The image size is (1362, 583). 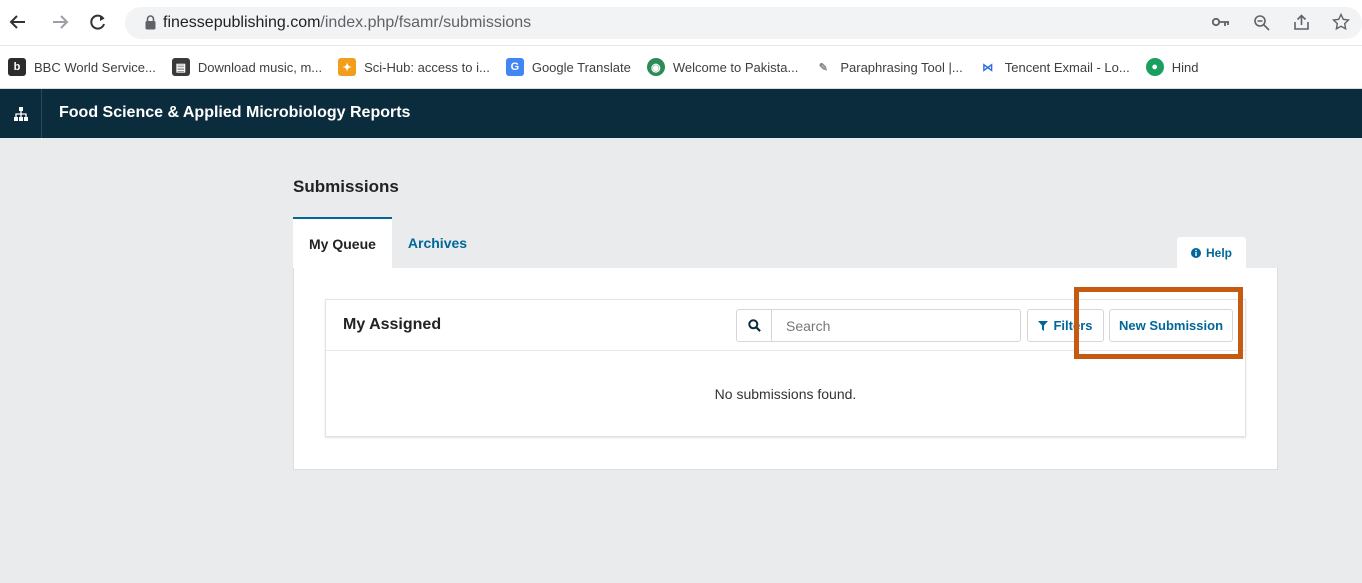 I want to click on bbc-icon: b, so click(x=17, y=67).